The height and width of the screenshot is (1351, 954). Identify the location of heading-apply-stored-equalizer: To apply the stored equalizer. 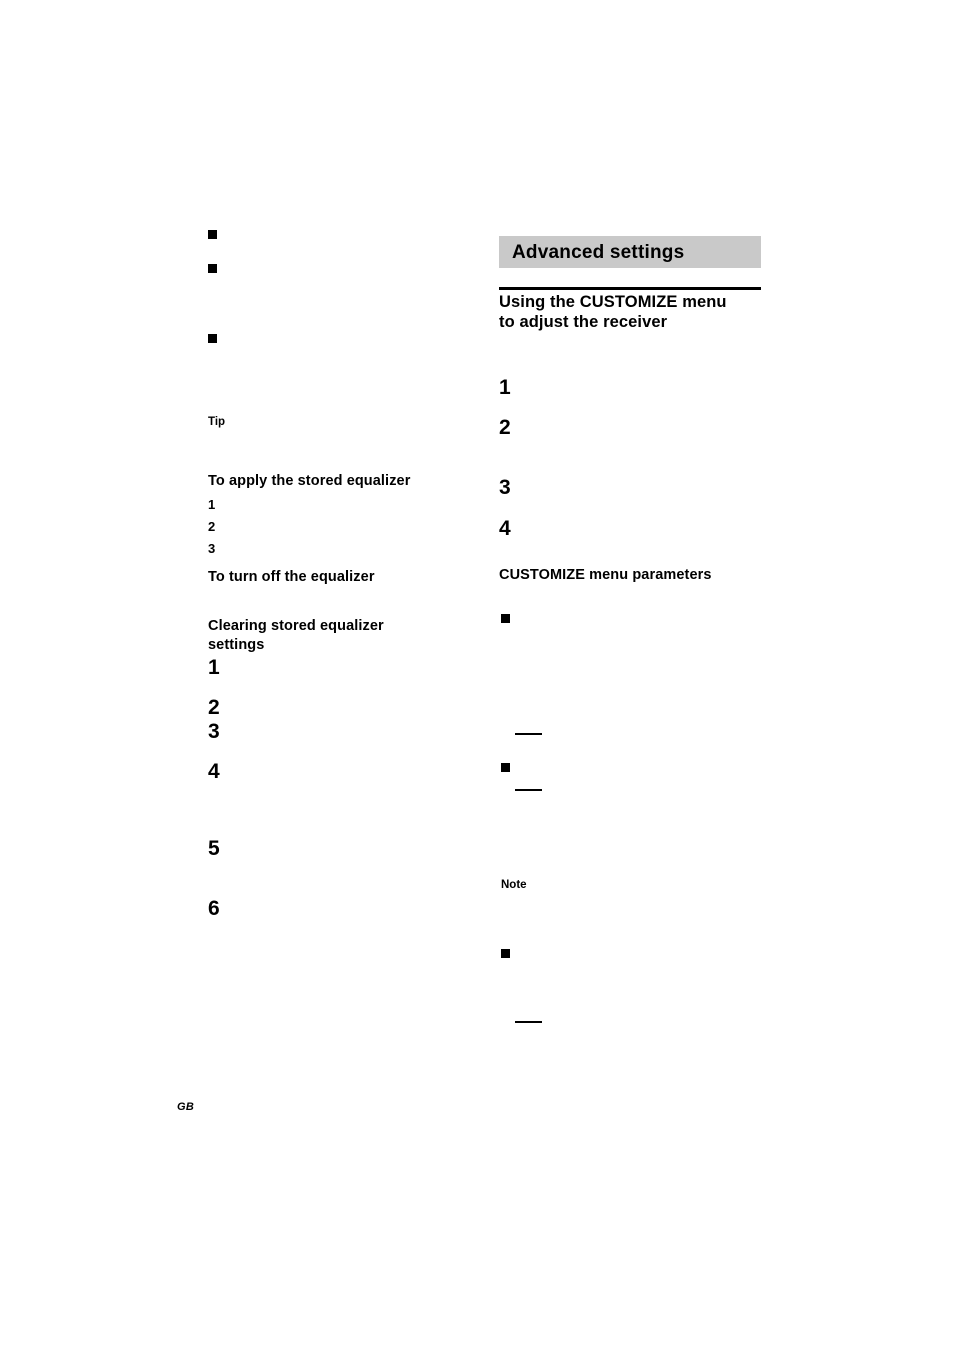
(309, 481).